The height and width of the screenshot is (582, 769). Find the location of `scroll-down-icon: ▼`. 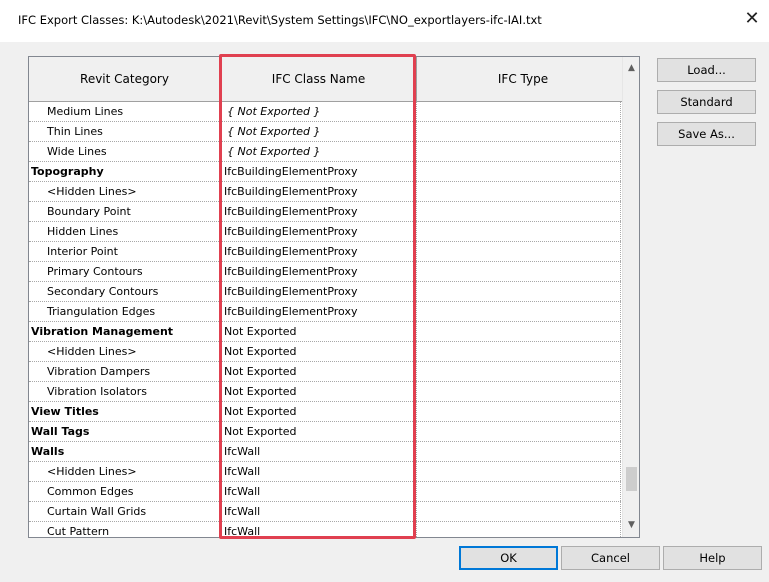

scroll-down-icon: ▼ is located at coordinates (631, 525).